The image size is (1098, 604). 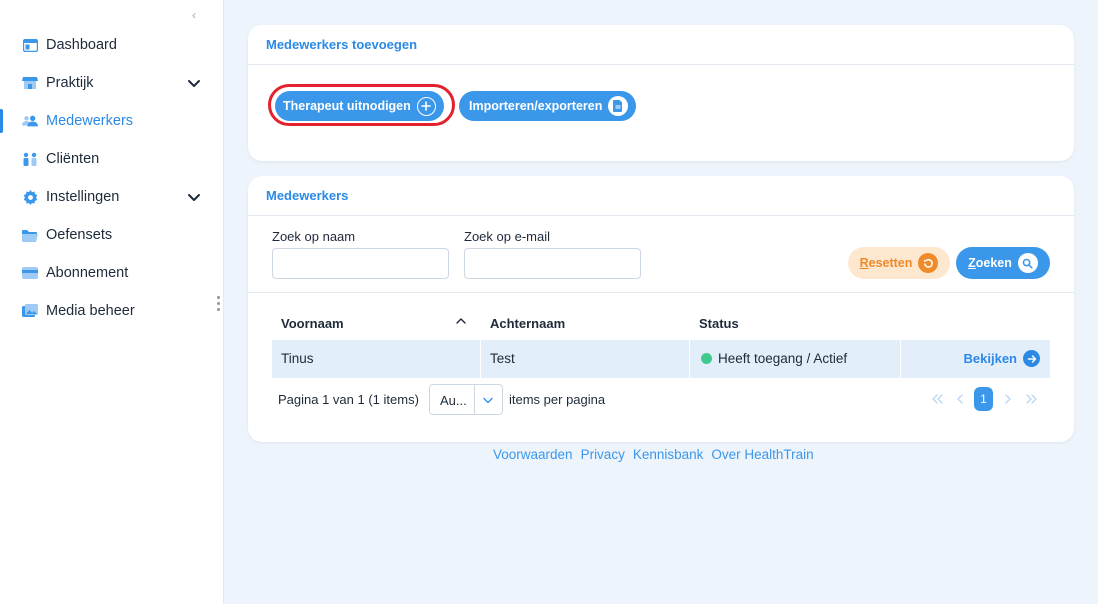 What do you see at coordinates (312, 323) in the screenshot?
I see `column-header-first-name: Voornaam` at bounding box center [312, 323].